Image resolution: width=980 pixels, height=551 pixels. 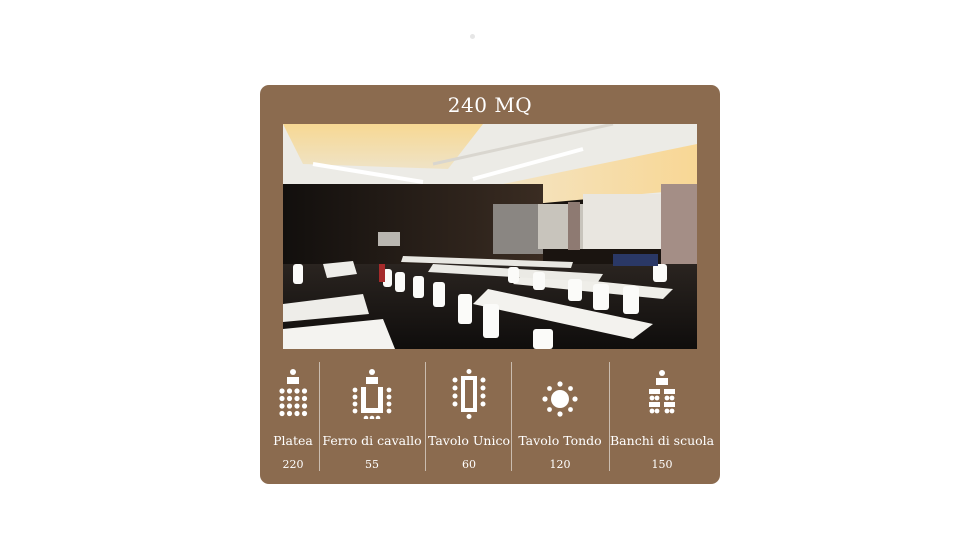 What do you see at coordinates (372, 464) in the screenshot?
I see `layout-capacity: 55` at bounding box center [372, 464].